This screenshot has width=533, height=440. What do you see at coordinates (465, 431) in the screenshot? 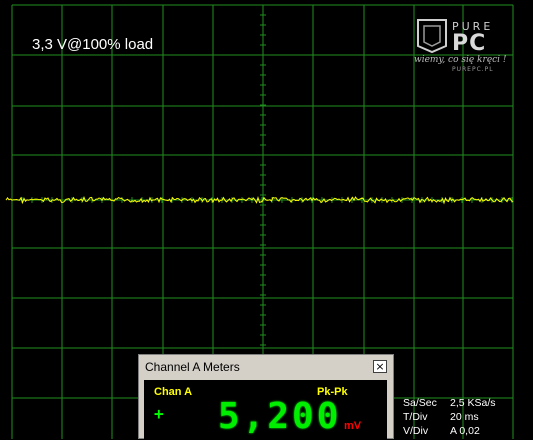
I see `volt-div-value: A 0,02` at bounding box center [465, 431].